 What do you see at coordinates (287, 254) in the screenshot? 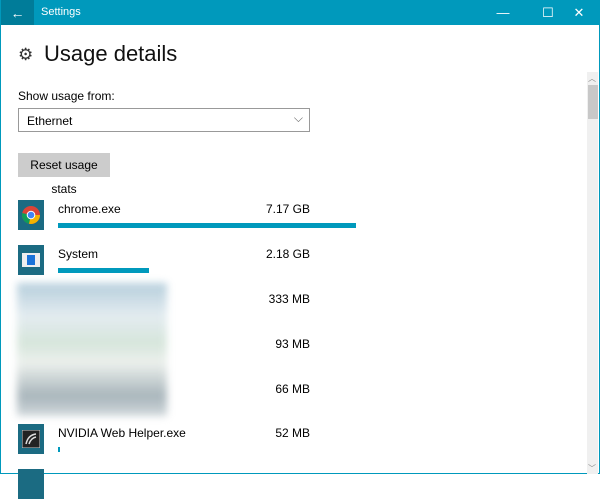
I see `app-usage: 2.18 GB` at bounding box center [287, 254].